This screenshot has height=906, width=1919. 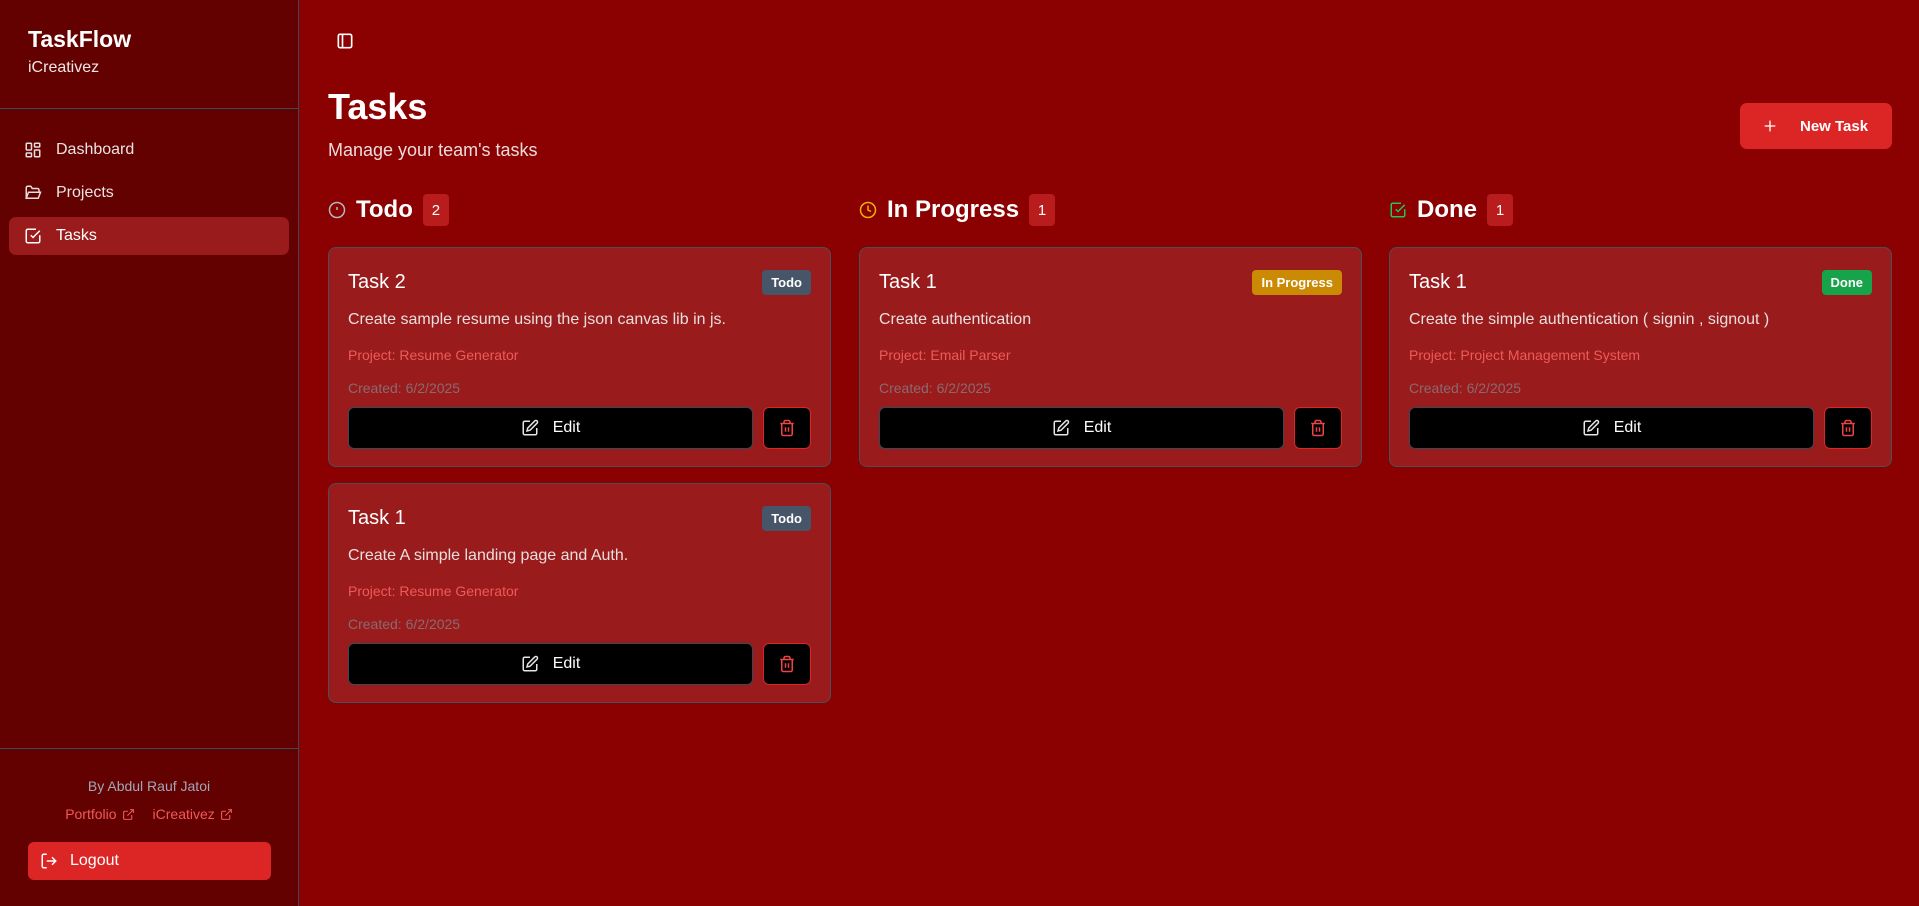 I want to click on app-title: TaskFlow, so click(x=80, y=39).